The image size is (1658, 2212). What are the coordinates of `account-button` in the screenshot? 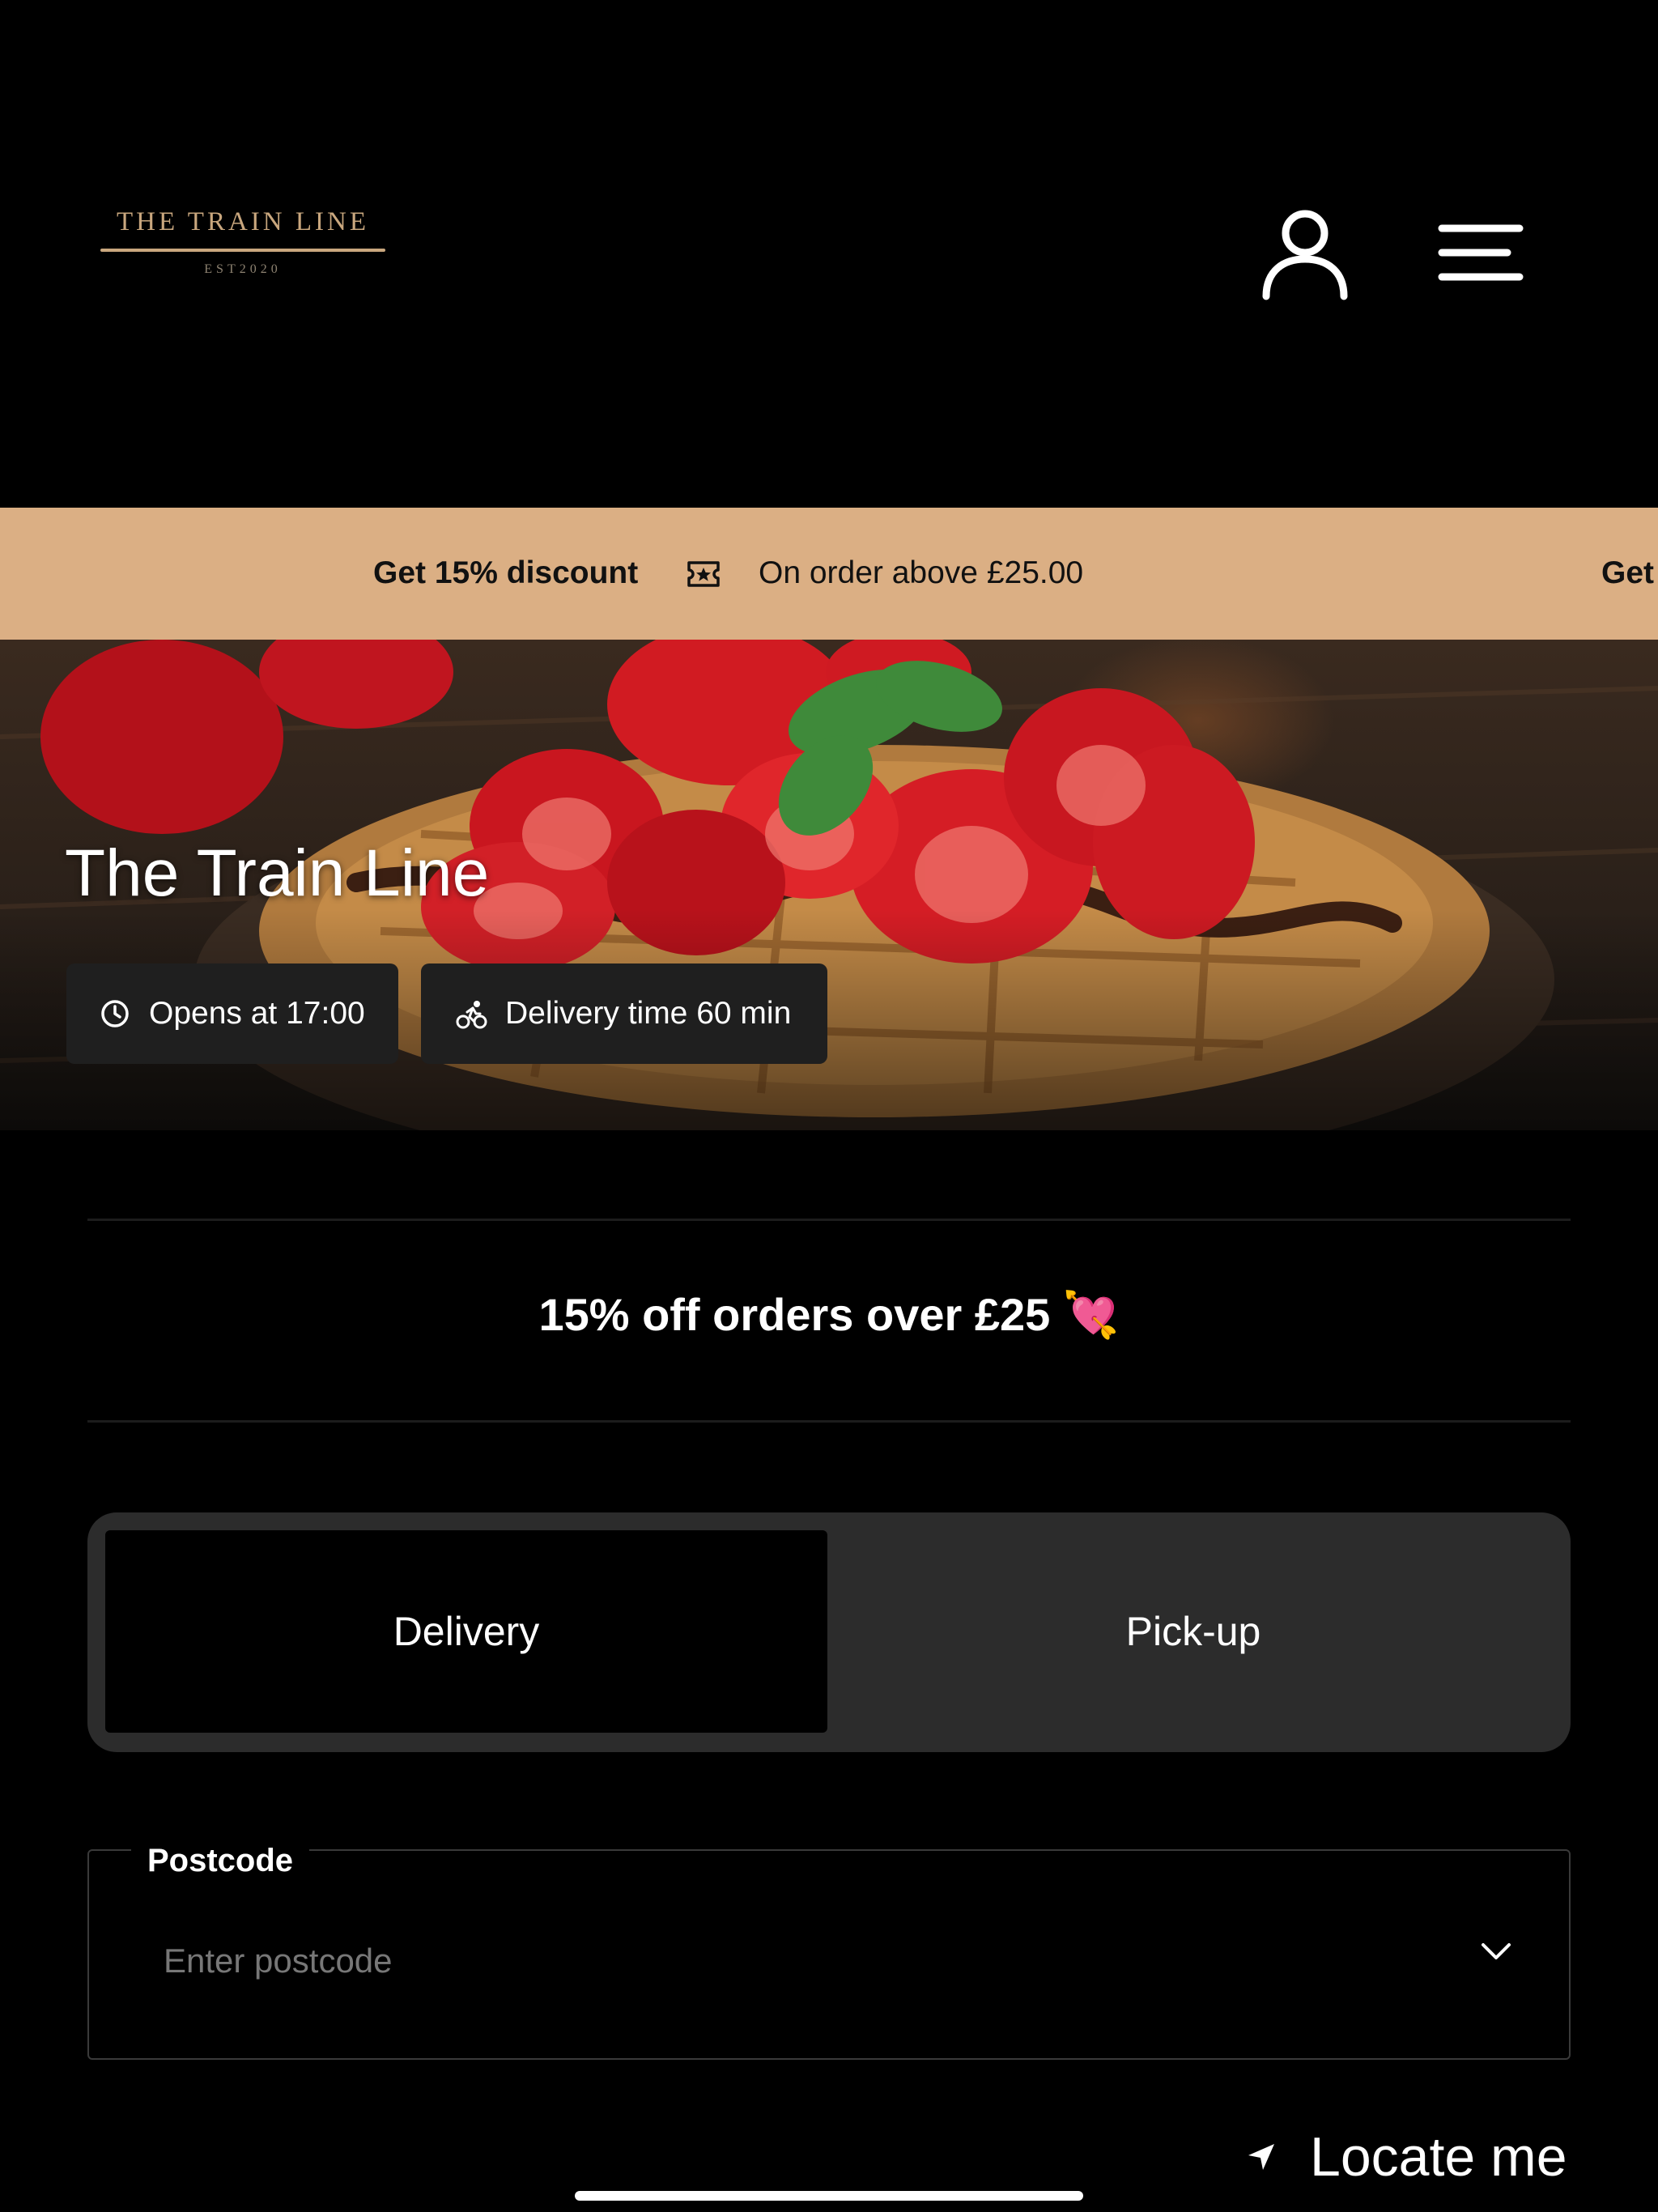 It's located at (1305, 255).